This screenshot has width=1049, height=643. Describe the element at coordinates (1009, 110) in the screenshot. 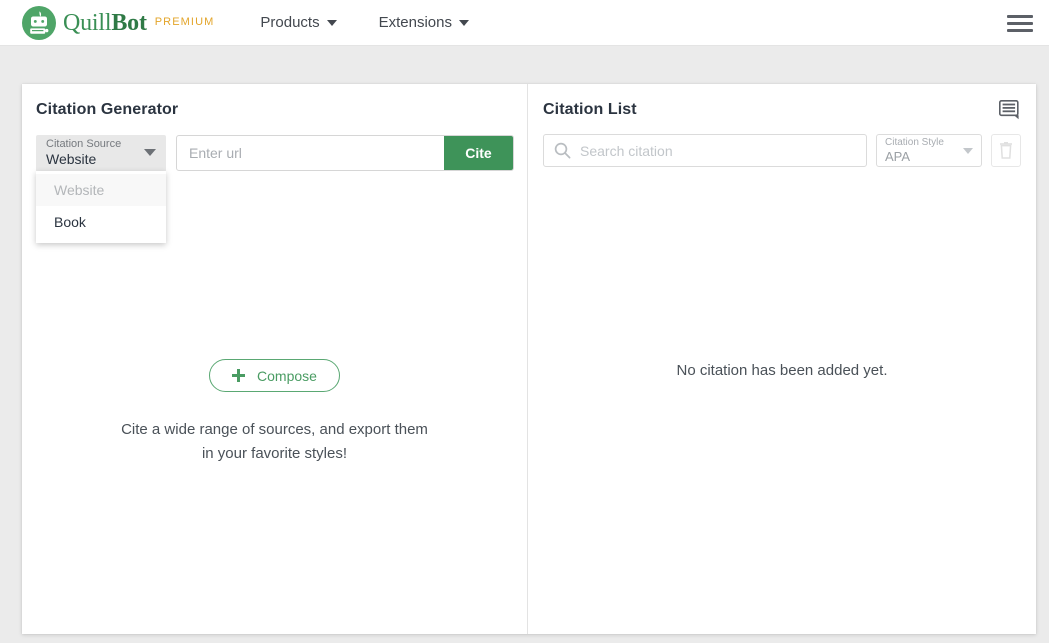

I see `notes-list-icon` at that location.